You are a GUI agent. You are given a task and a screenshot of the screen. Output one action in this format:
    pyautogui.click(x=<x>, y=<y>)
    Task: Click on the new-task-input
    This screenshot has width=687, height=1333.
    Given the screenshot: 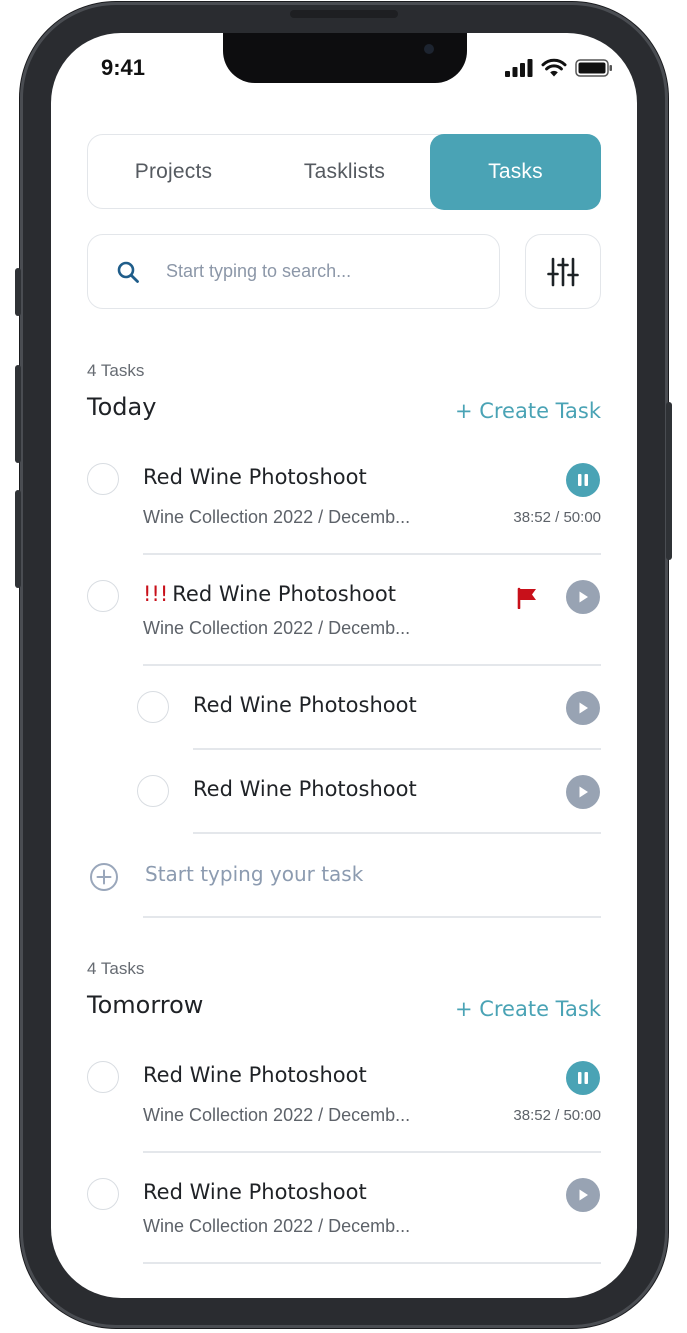 What is the action you would take?
    pyautogui.click(x=355, y=874)
    